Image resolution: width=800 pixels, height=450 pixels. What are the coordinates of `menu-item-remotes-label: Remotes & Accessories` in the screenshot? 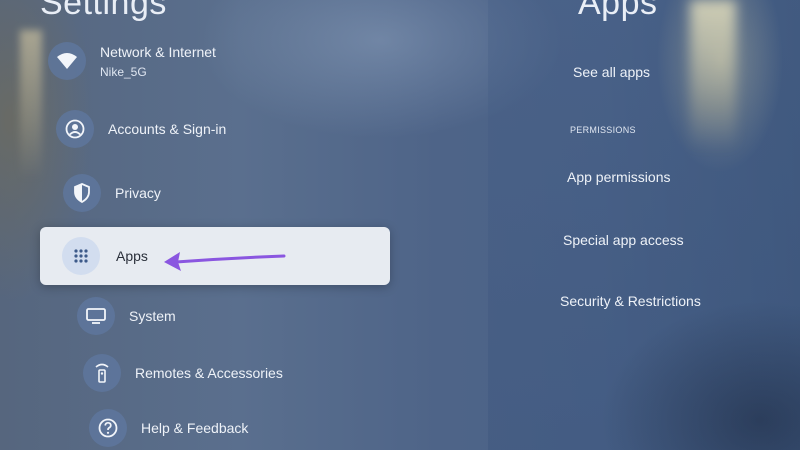 It's located at (209, 373).